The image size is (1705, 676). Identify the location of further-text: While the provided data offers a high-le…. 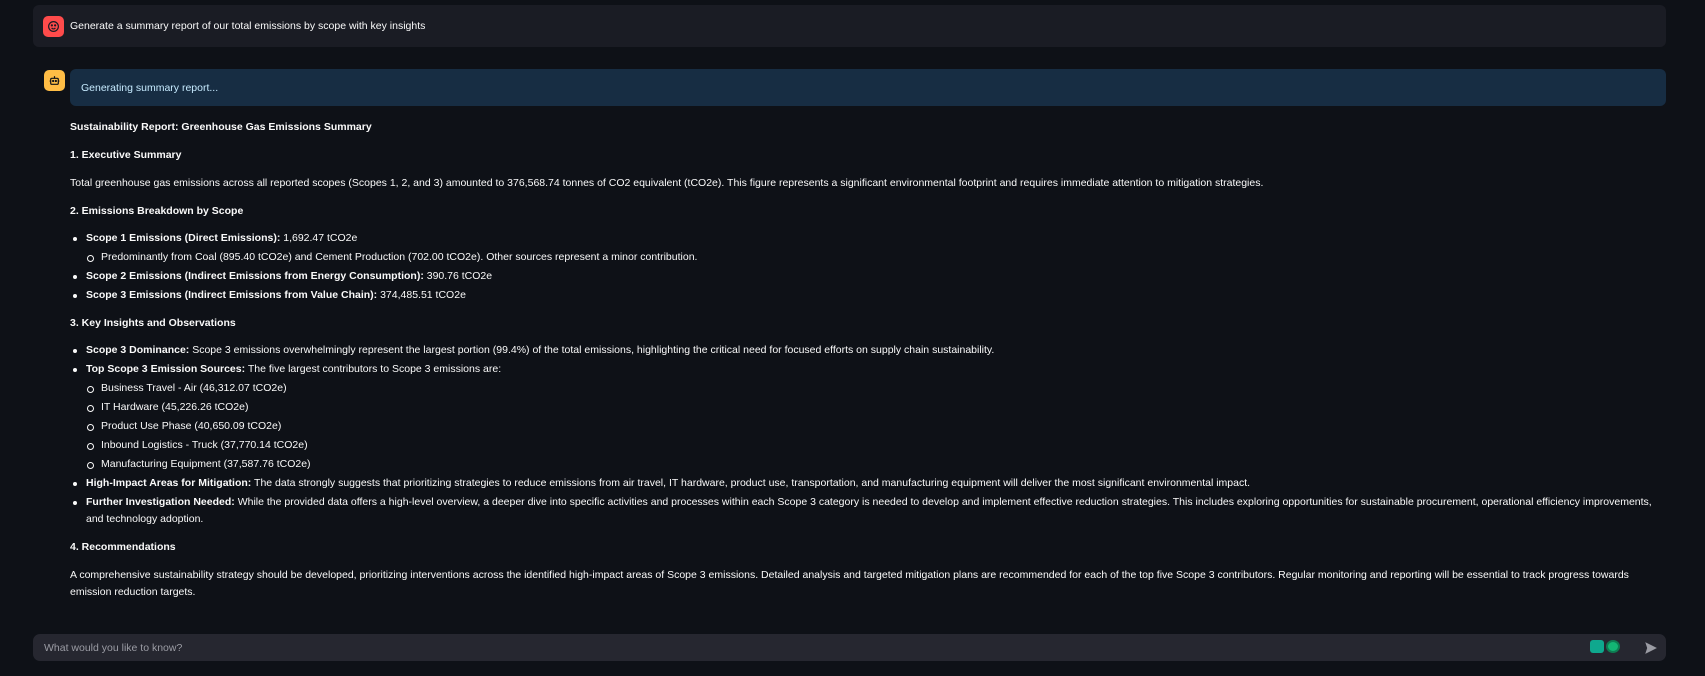
(869, 510).